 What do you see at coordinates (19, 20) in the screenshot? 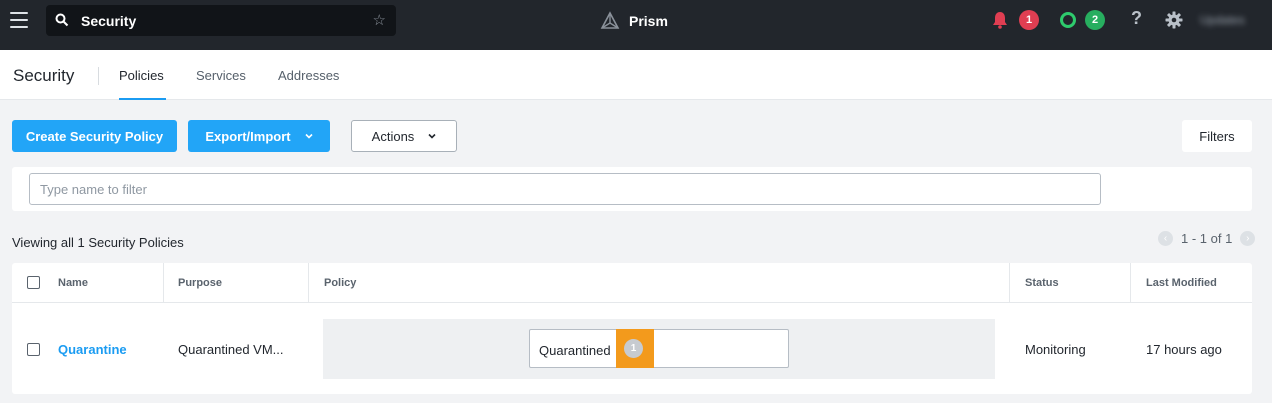
I see `hamburger-menu-icon` at bounding box center [19, 20].